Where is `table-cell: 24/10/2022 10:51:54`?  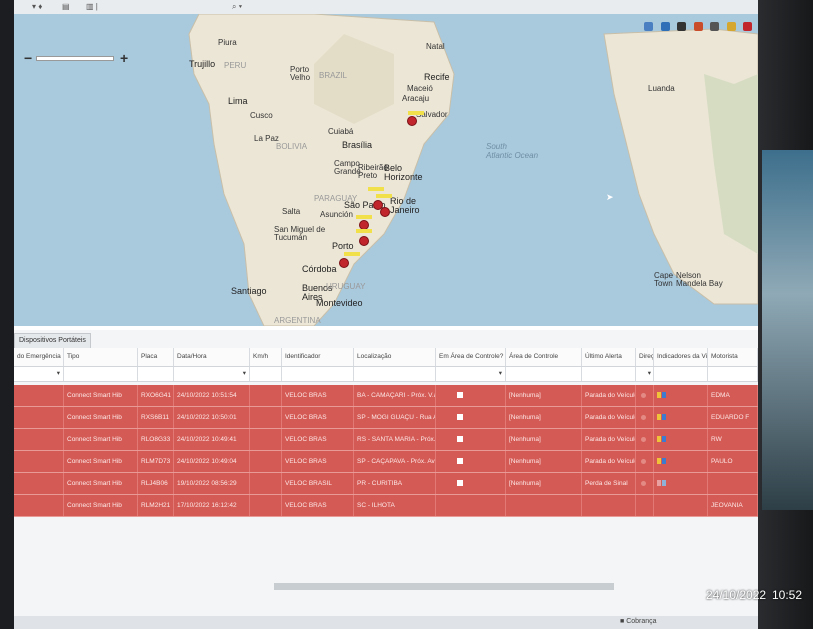
table-cell: 24/10/2022 10:51:54 is located at coordinates (212, 395).